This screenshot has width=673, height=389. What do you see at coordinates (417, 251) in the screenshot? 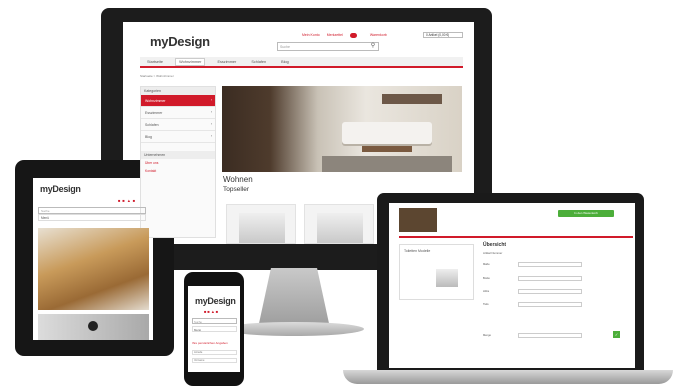
I see `model-box-title: Toiletten Modelle` at bounding box center [417, 251].